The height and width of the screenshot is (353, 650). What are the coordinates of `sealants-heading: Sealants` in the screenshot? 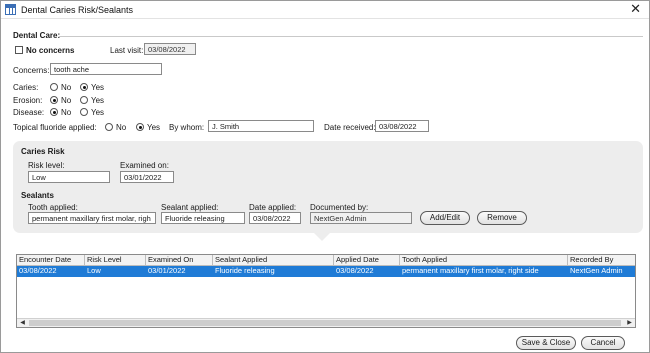 It's located at (37, 195).